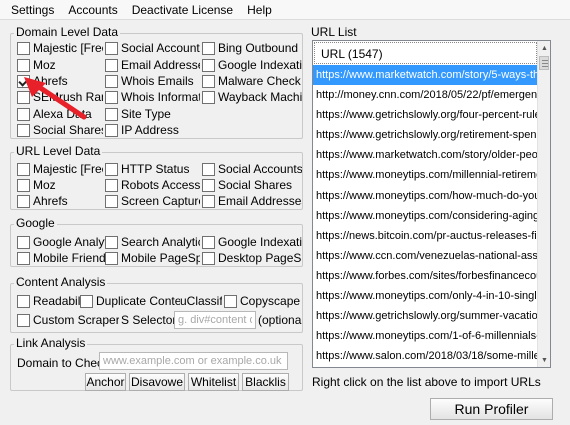  What do you see at coordinates (60, 65) in the screenshot?
I see `checkbox-domain-moz: Moz` at bounding box center [60, 65].